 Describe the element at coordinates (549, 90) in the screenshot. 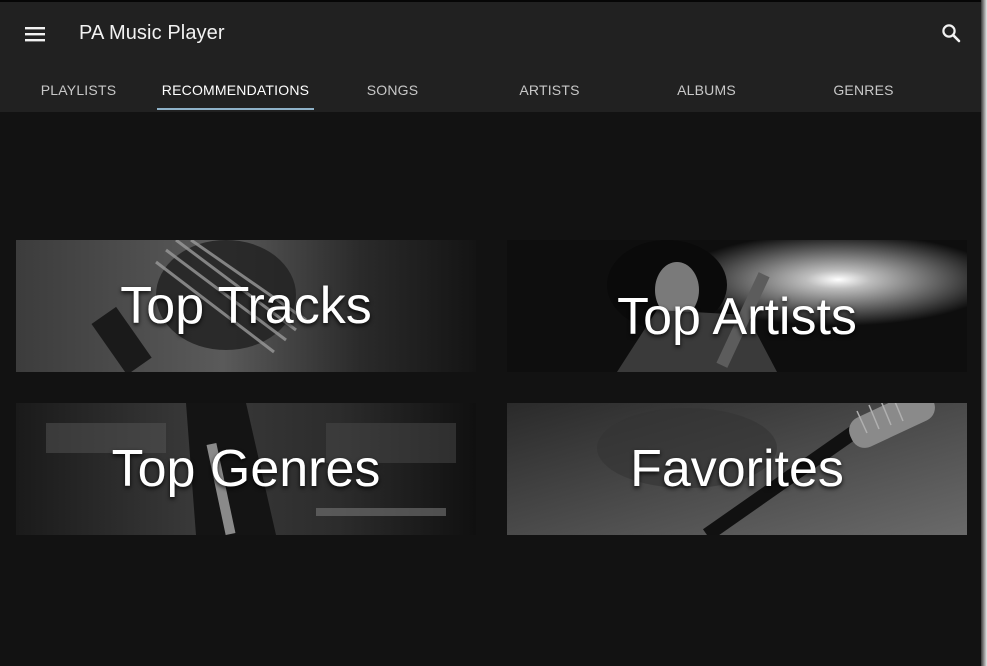

I see `tab-artists: ARTISTS` at that location.